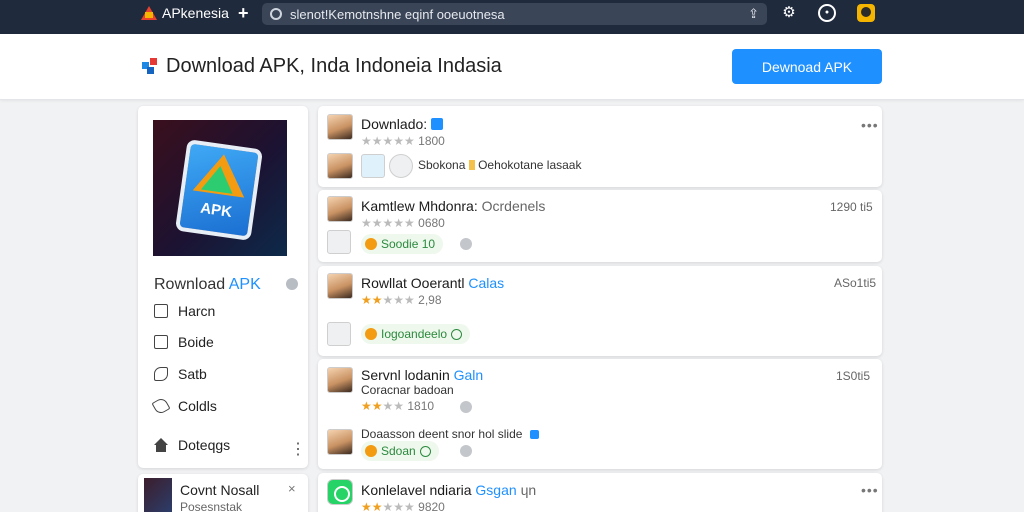  Describe the element at coordinates (448, 490) in the screenshot. I see `post-title: Konlelavel ndiaria Gsgan ɥn` at that location.